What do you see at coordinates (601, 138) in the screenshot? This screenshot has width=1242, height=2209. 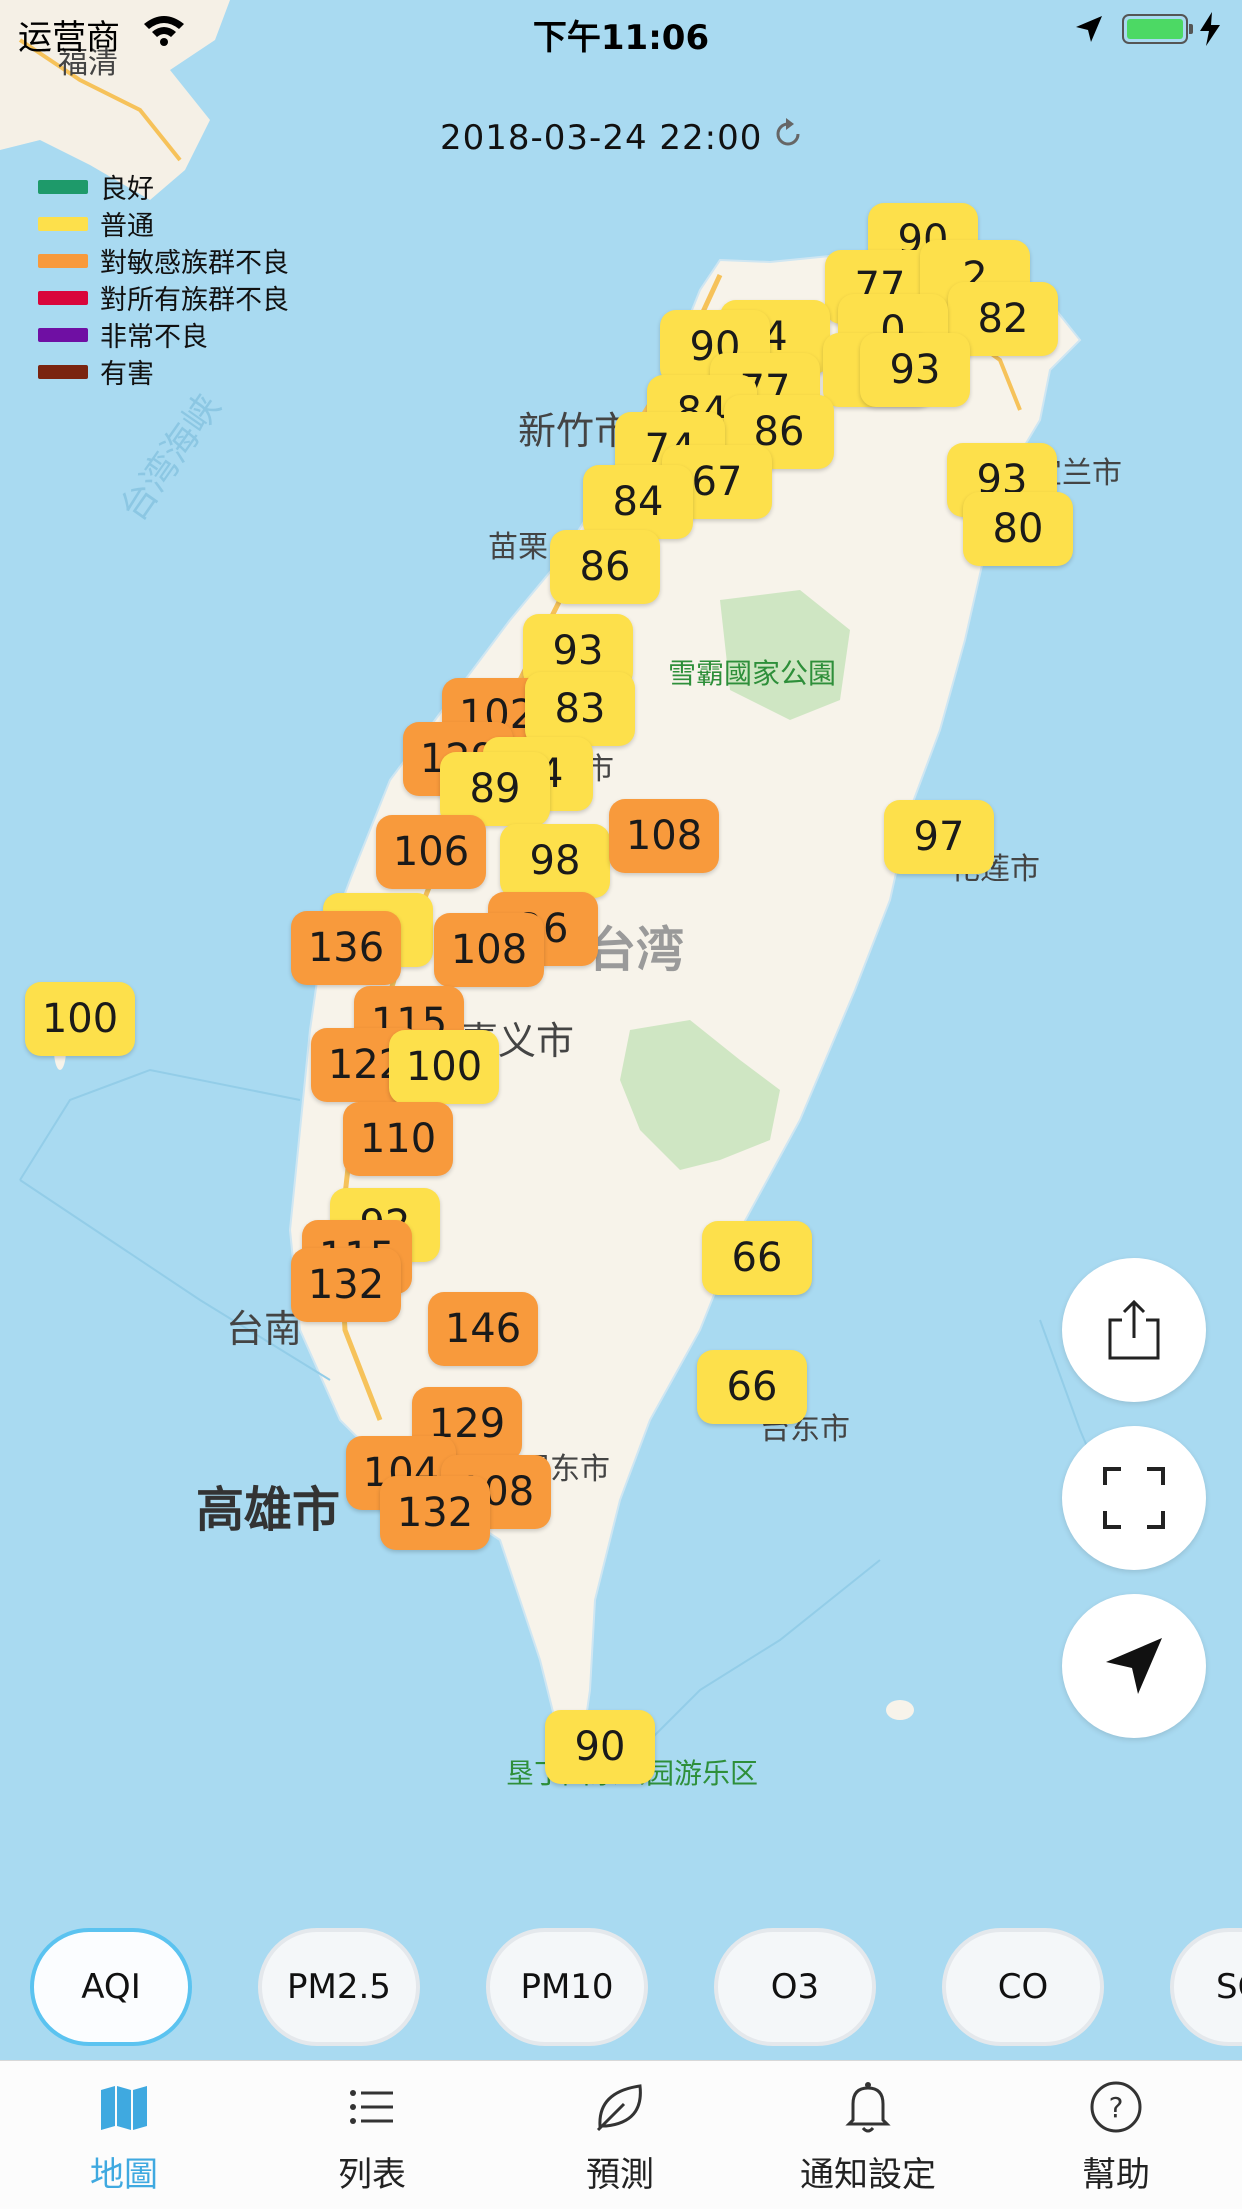 I see `data-timestamp: 2018-03-24 22:00` at bounding box center [601, 138].